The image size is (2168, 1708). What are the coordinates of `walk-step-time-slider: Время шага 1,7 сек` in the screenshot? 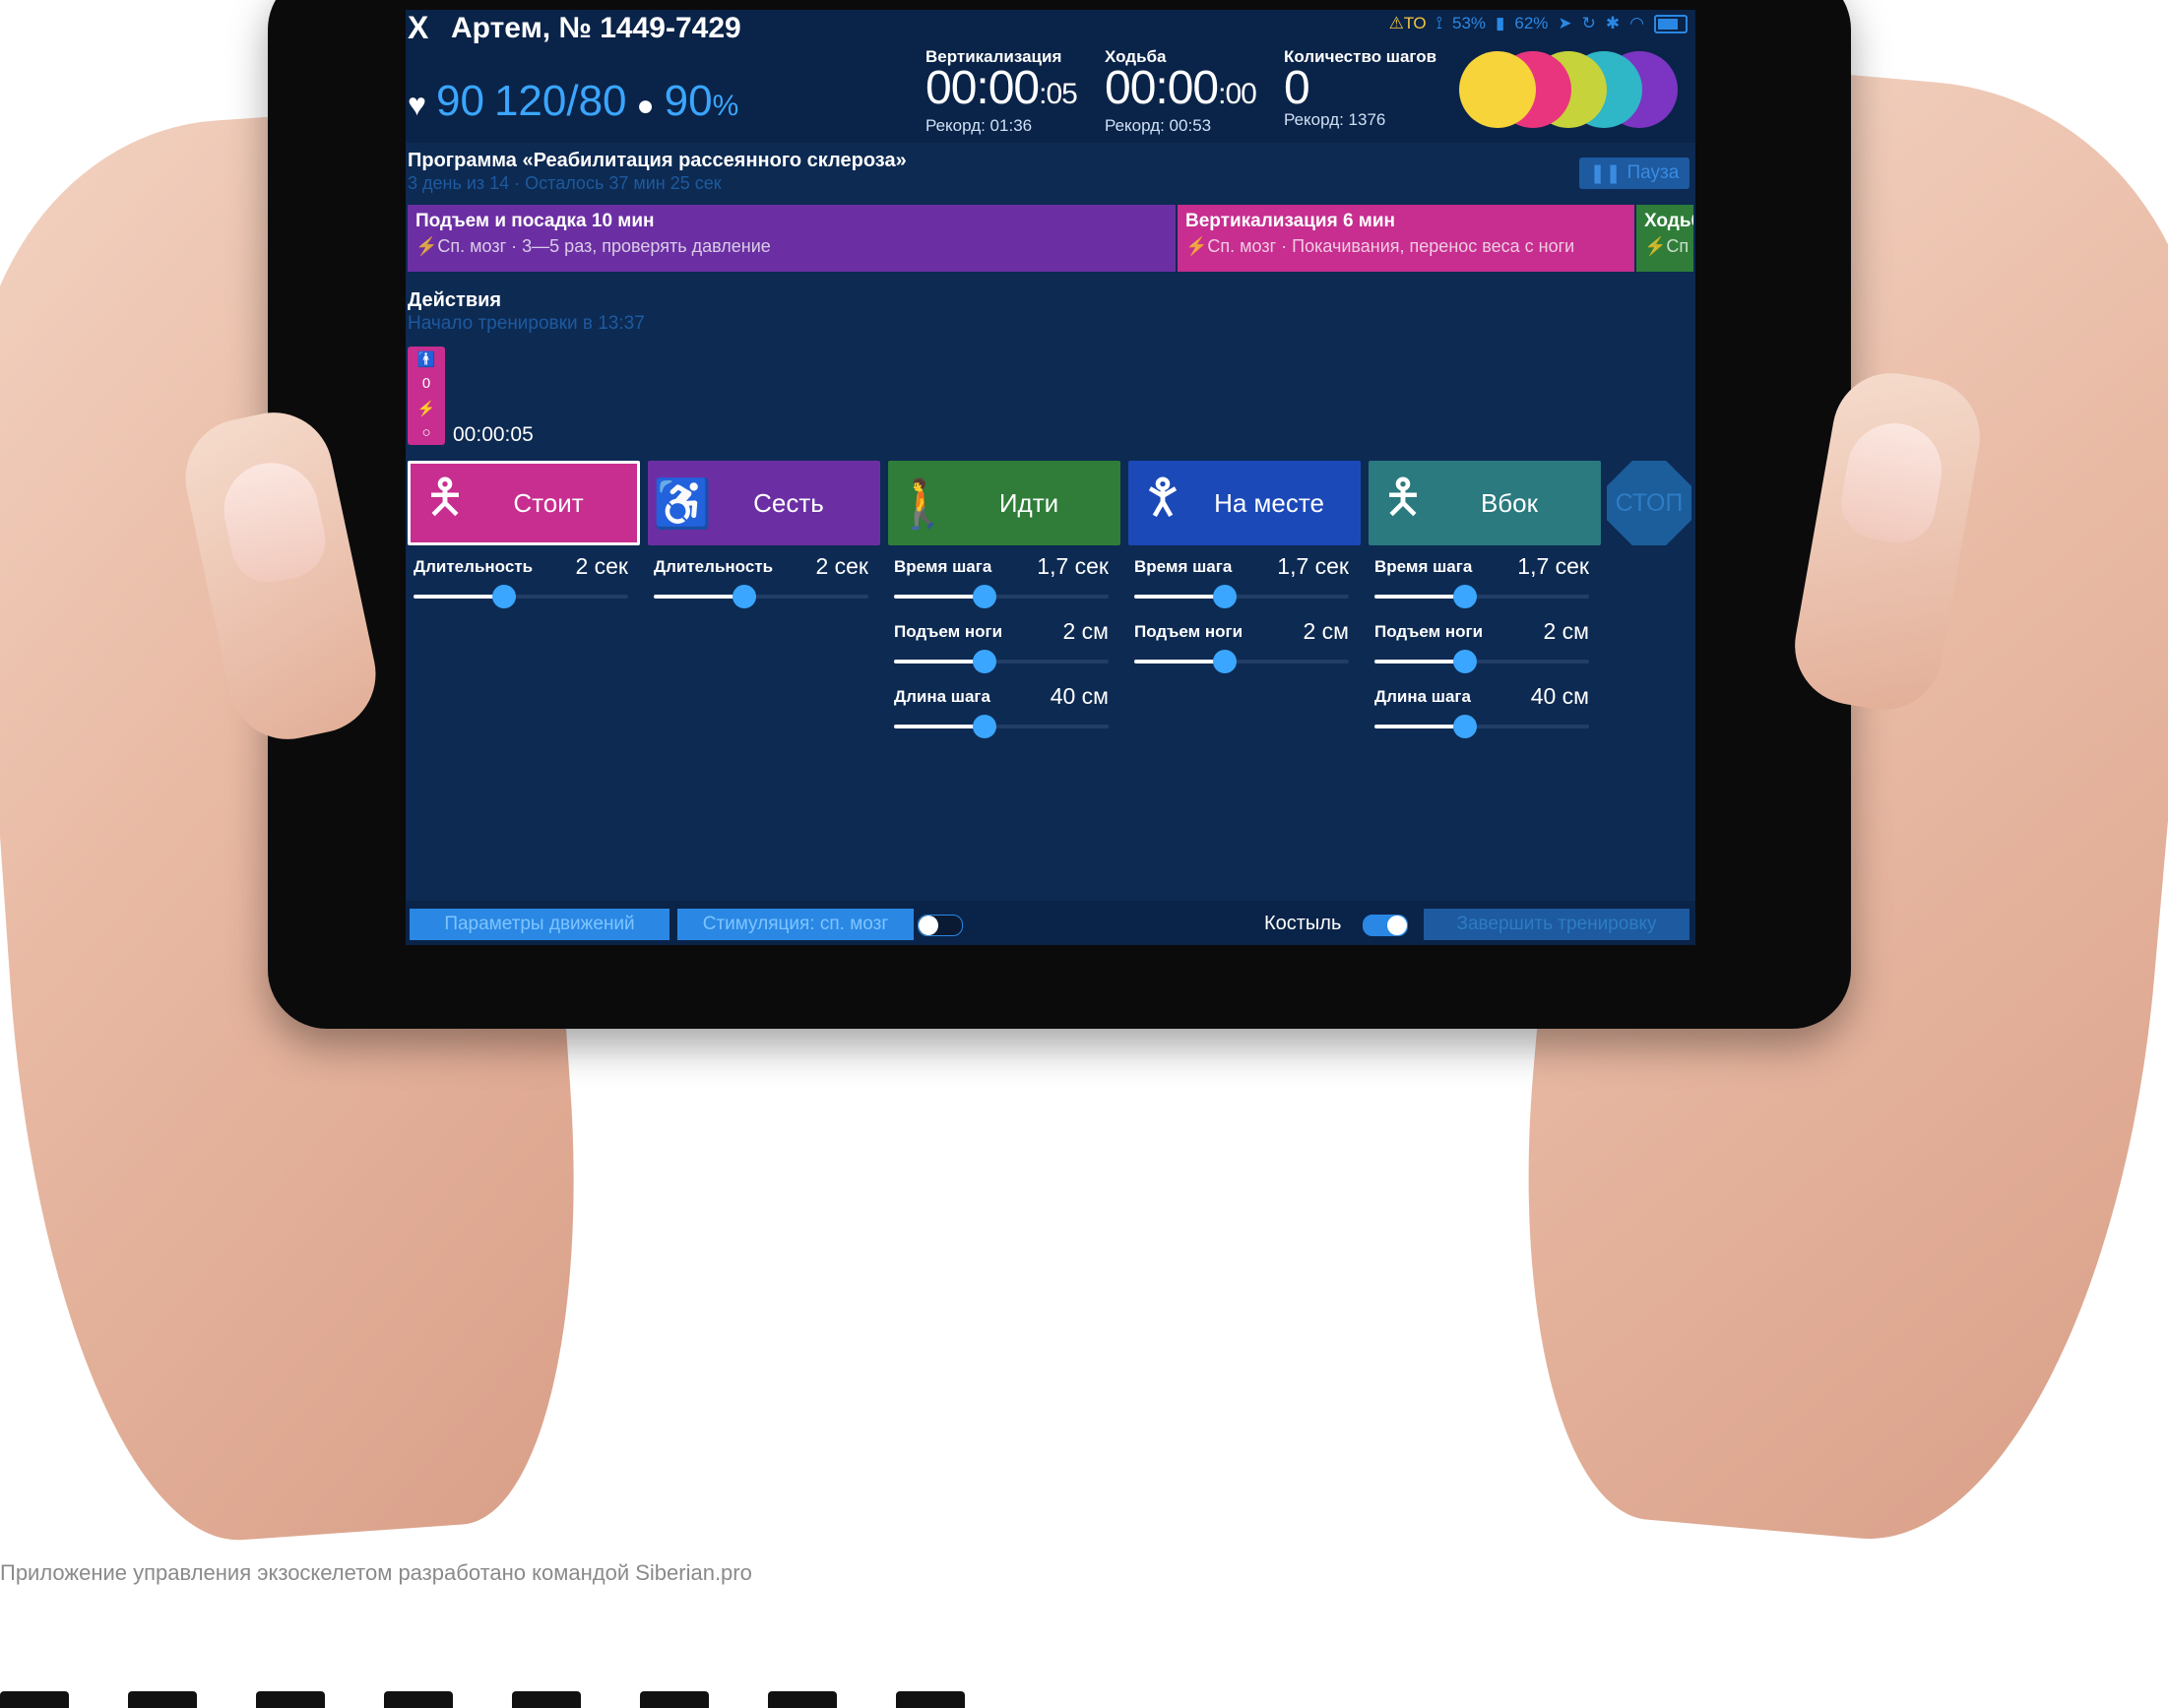 It's located at (1001, 581).